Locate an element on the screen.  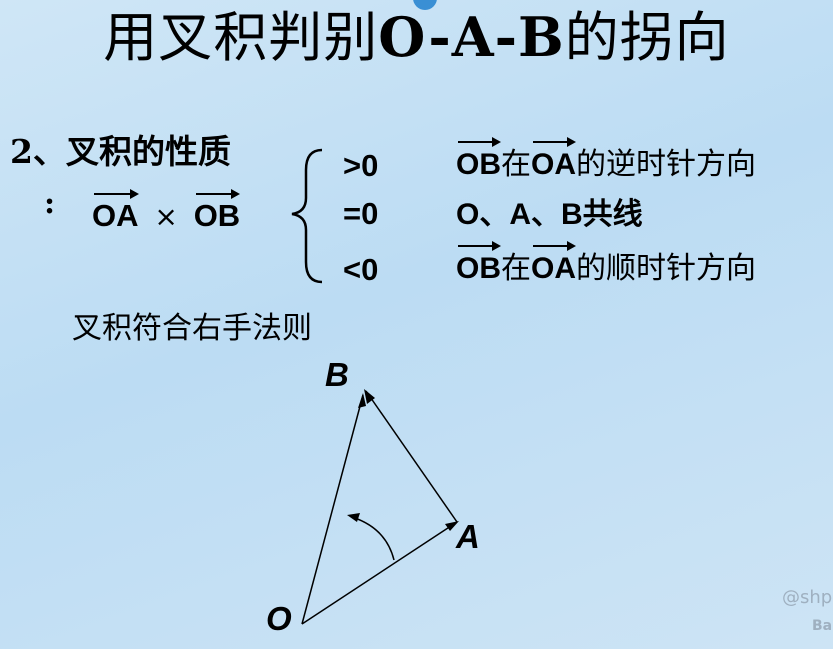
curly-brace is located at coordinates (307, 216).